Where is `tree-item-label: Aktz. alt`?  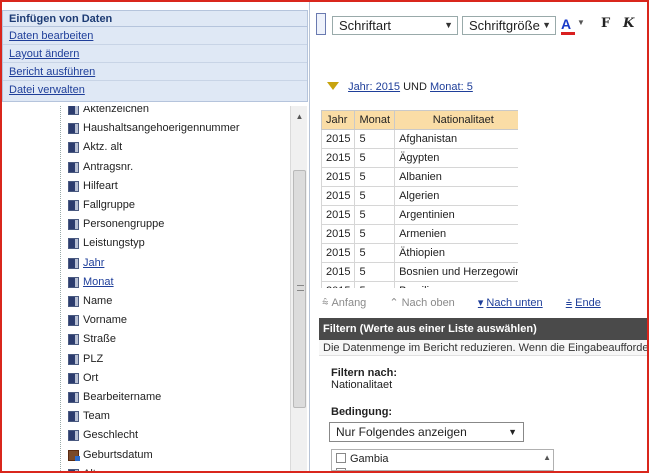 tree-item-label: Aktz. alt is located at coordinates (103, 147).